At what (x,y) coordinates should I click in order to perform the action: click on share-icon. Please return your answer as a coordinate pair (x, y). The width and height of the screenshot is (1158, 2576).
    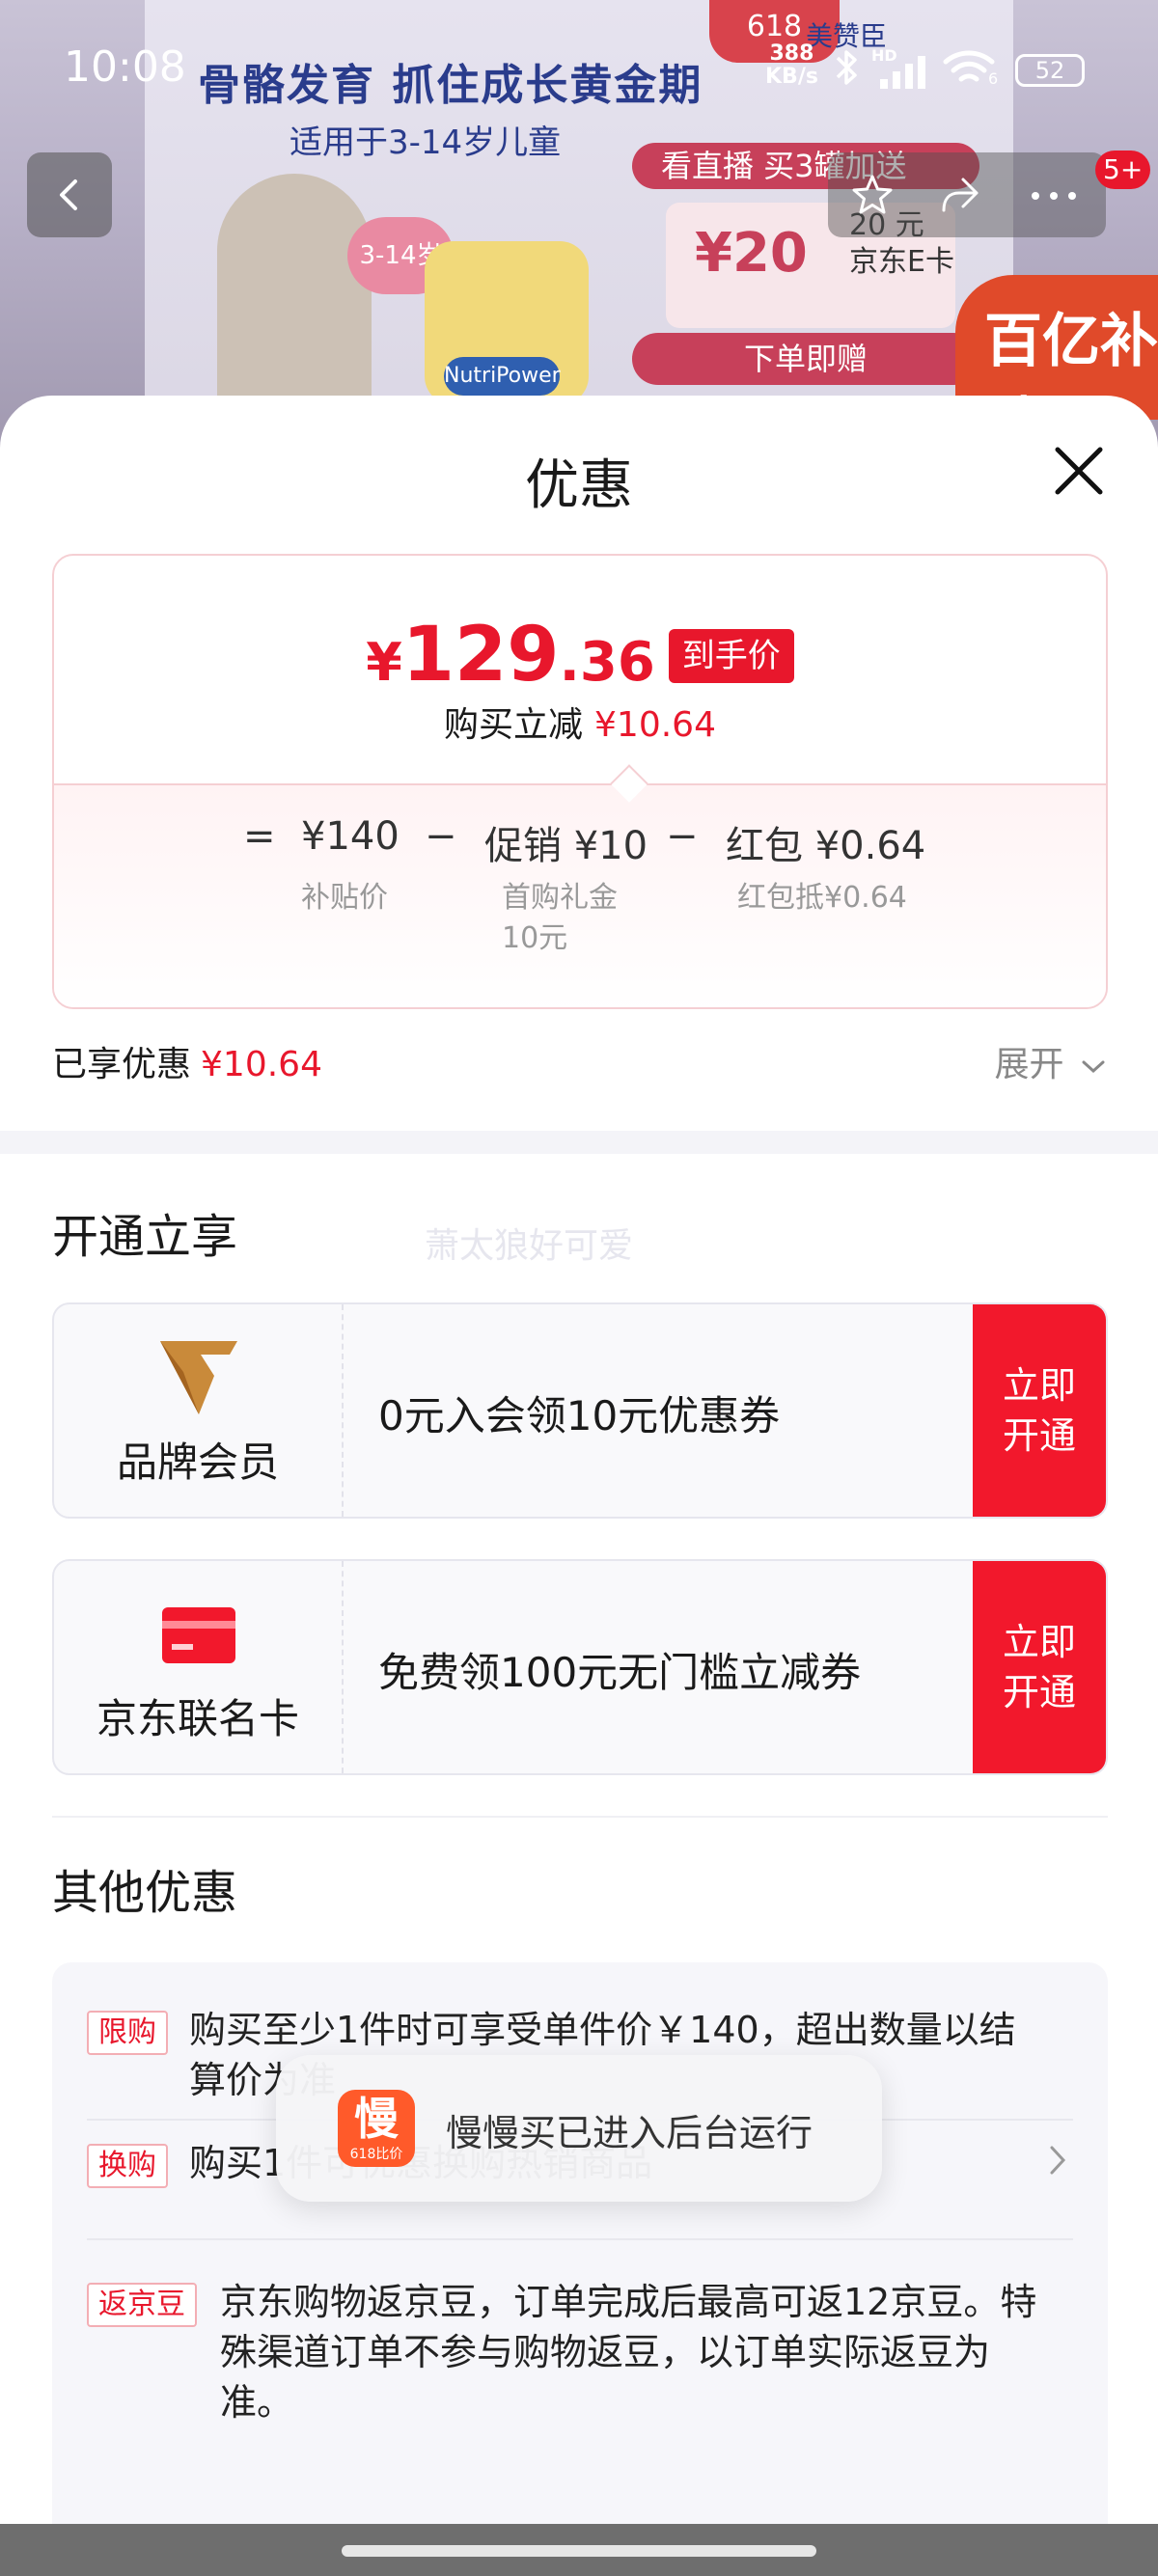
    Looking at the image, I should click on (959, 195).